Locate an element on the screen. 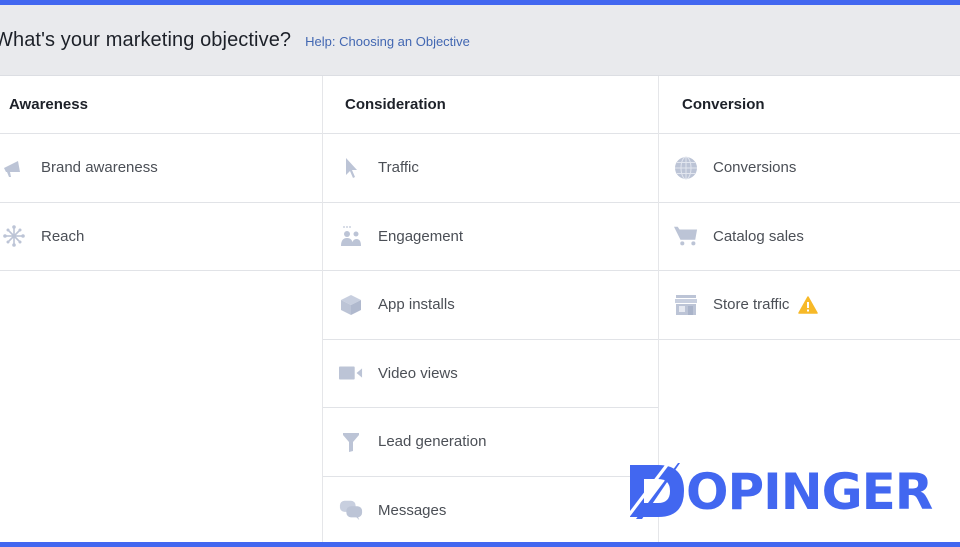  cursor-icon is located at coordinates (351, 168).